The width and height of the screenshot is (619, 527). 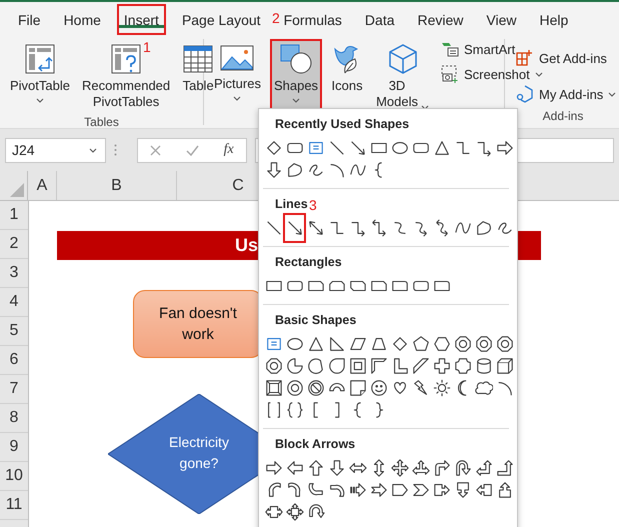 I want to click on frame-icon, so click(x=357, y=366).